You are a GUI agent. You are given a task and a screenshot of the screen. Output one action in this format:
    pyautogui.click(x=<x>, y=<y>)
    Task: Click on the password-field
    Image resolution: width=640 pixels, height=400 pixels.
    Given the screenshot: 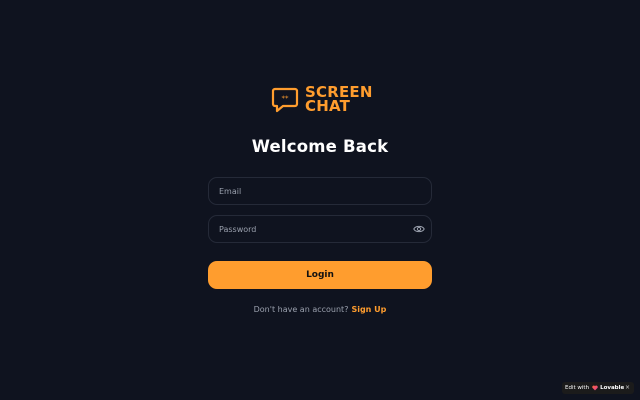 What is the action you would take?
    pyautogui.click(x=314, y=229)
    